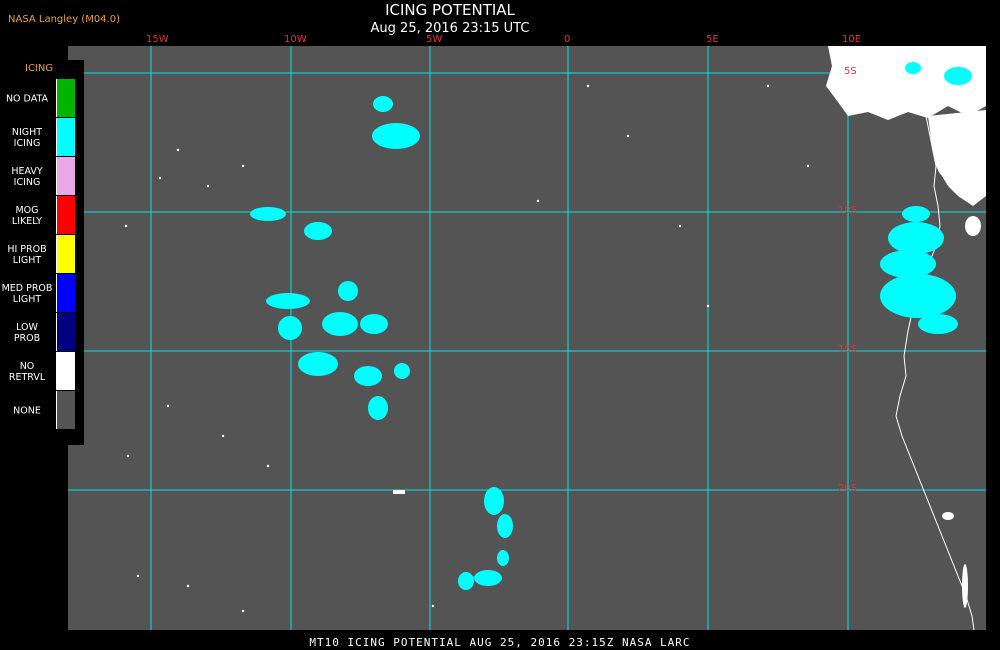 This screenshot has width=1000, height=650. Describe the element at coordinates (27, 293) in the screenshot. I see `legend-label: MED PROB LIGHT` at that location.